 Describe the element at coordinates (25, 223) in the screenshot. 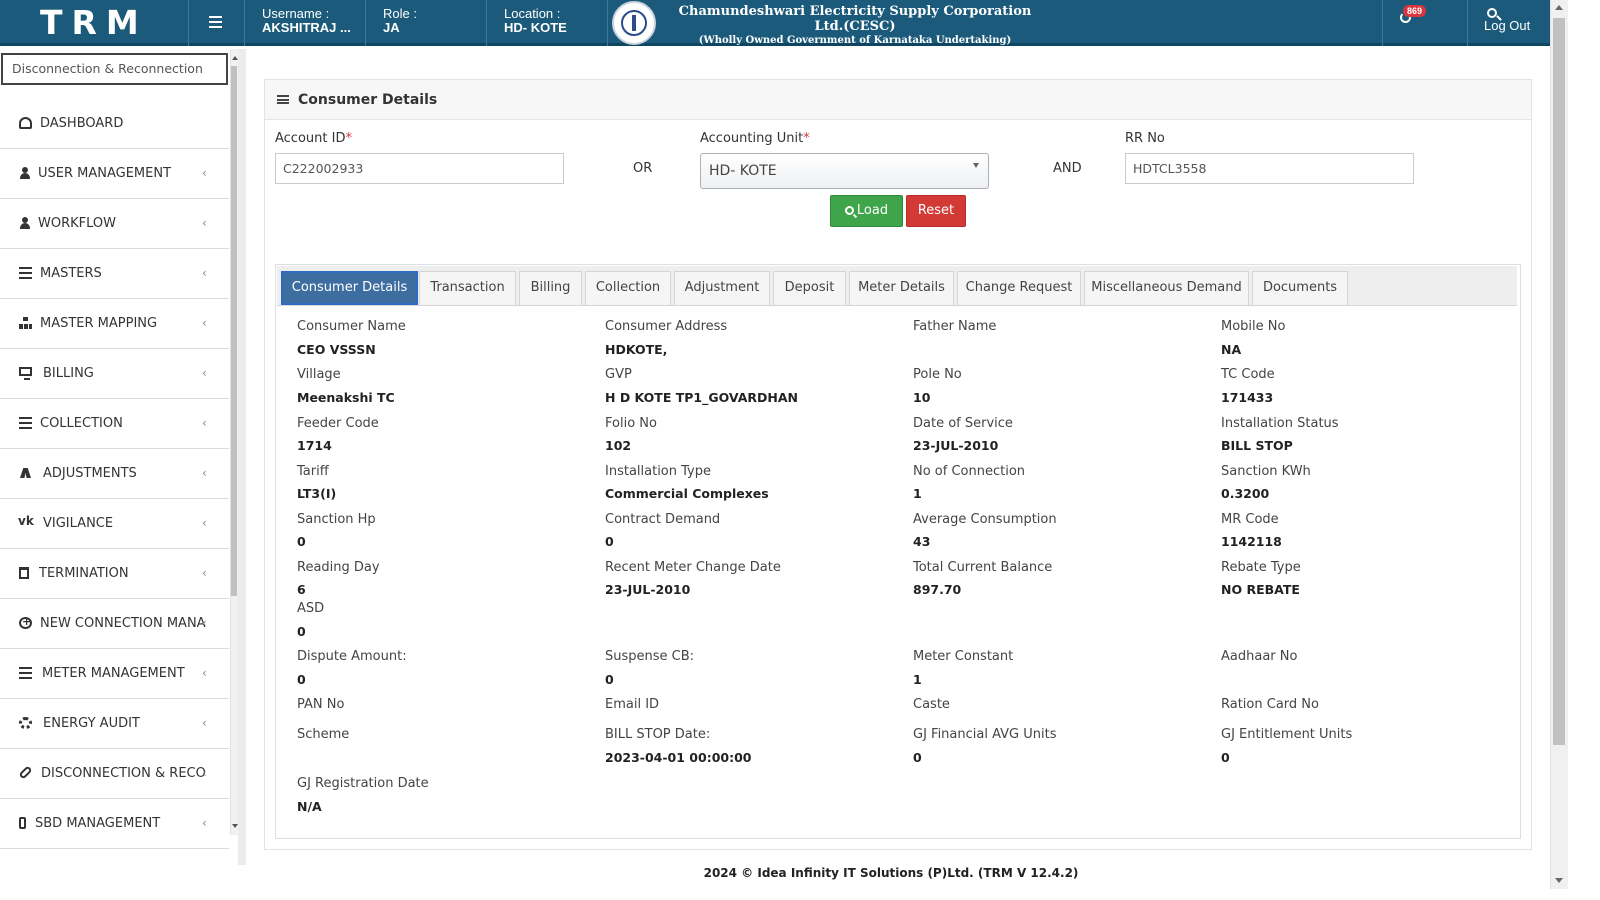

I see `user-icon` at that location.